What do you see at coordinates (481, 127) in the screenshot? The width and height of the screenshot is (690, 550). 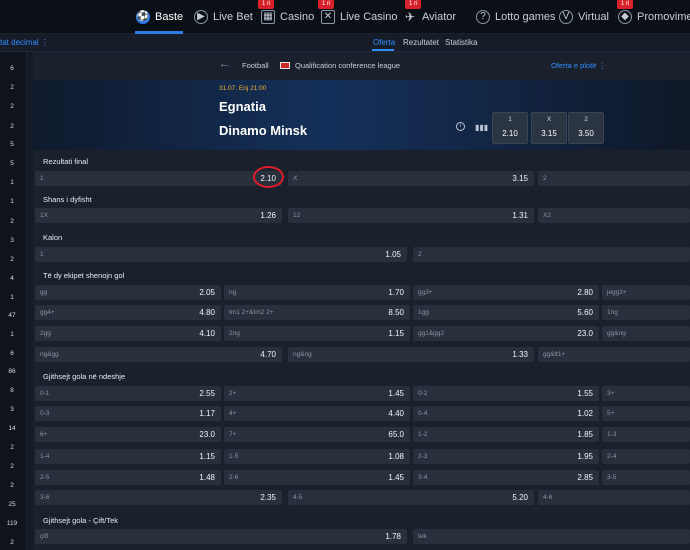 I see `stats-icon: ▮▮▮` at bounding box center [481, 127].